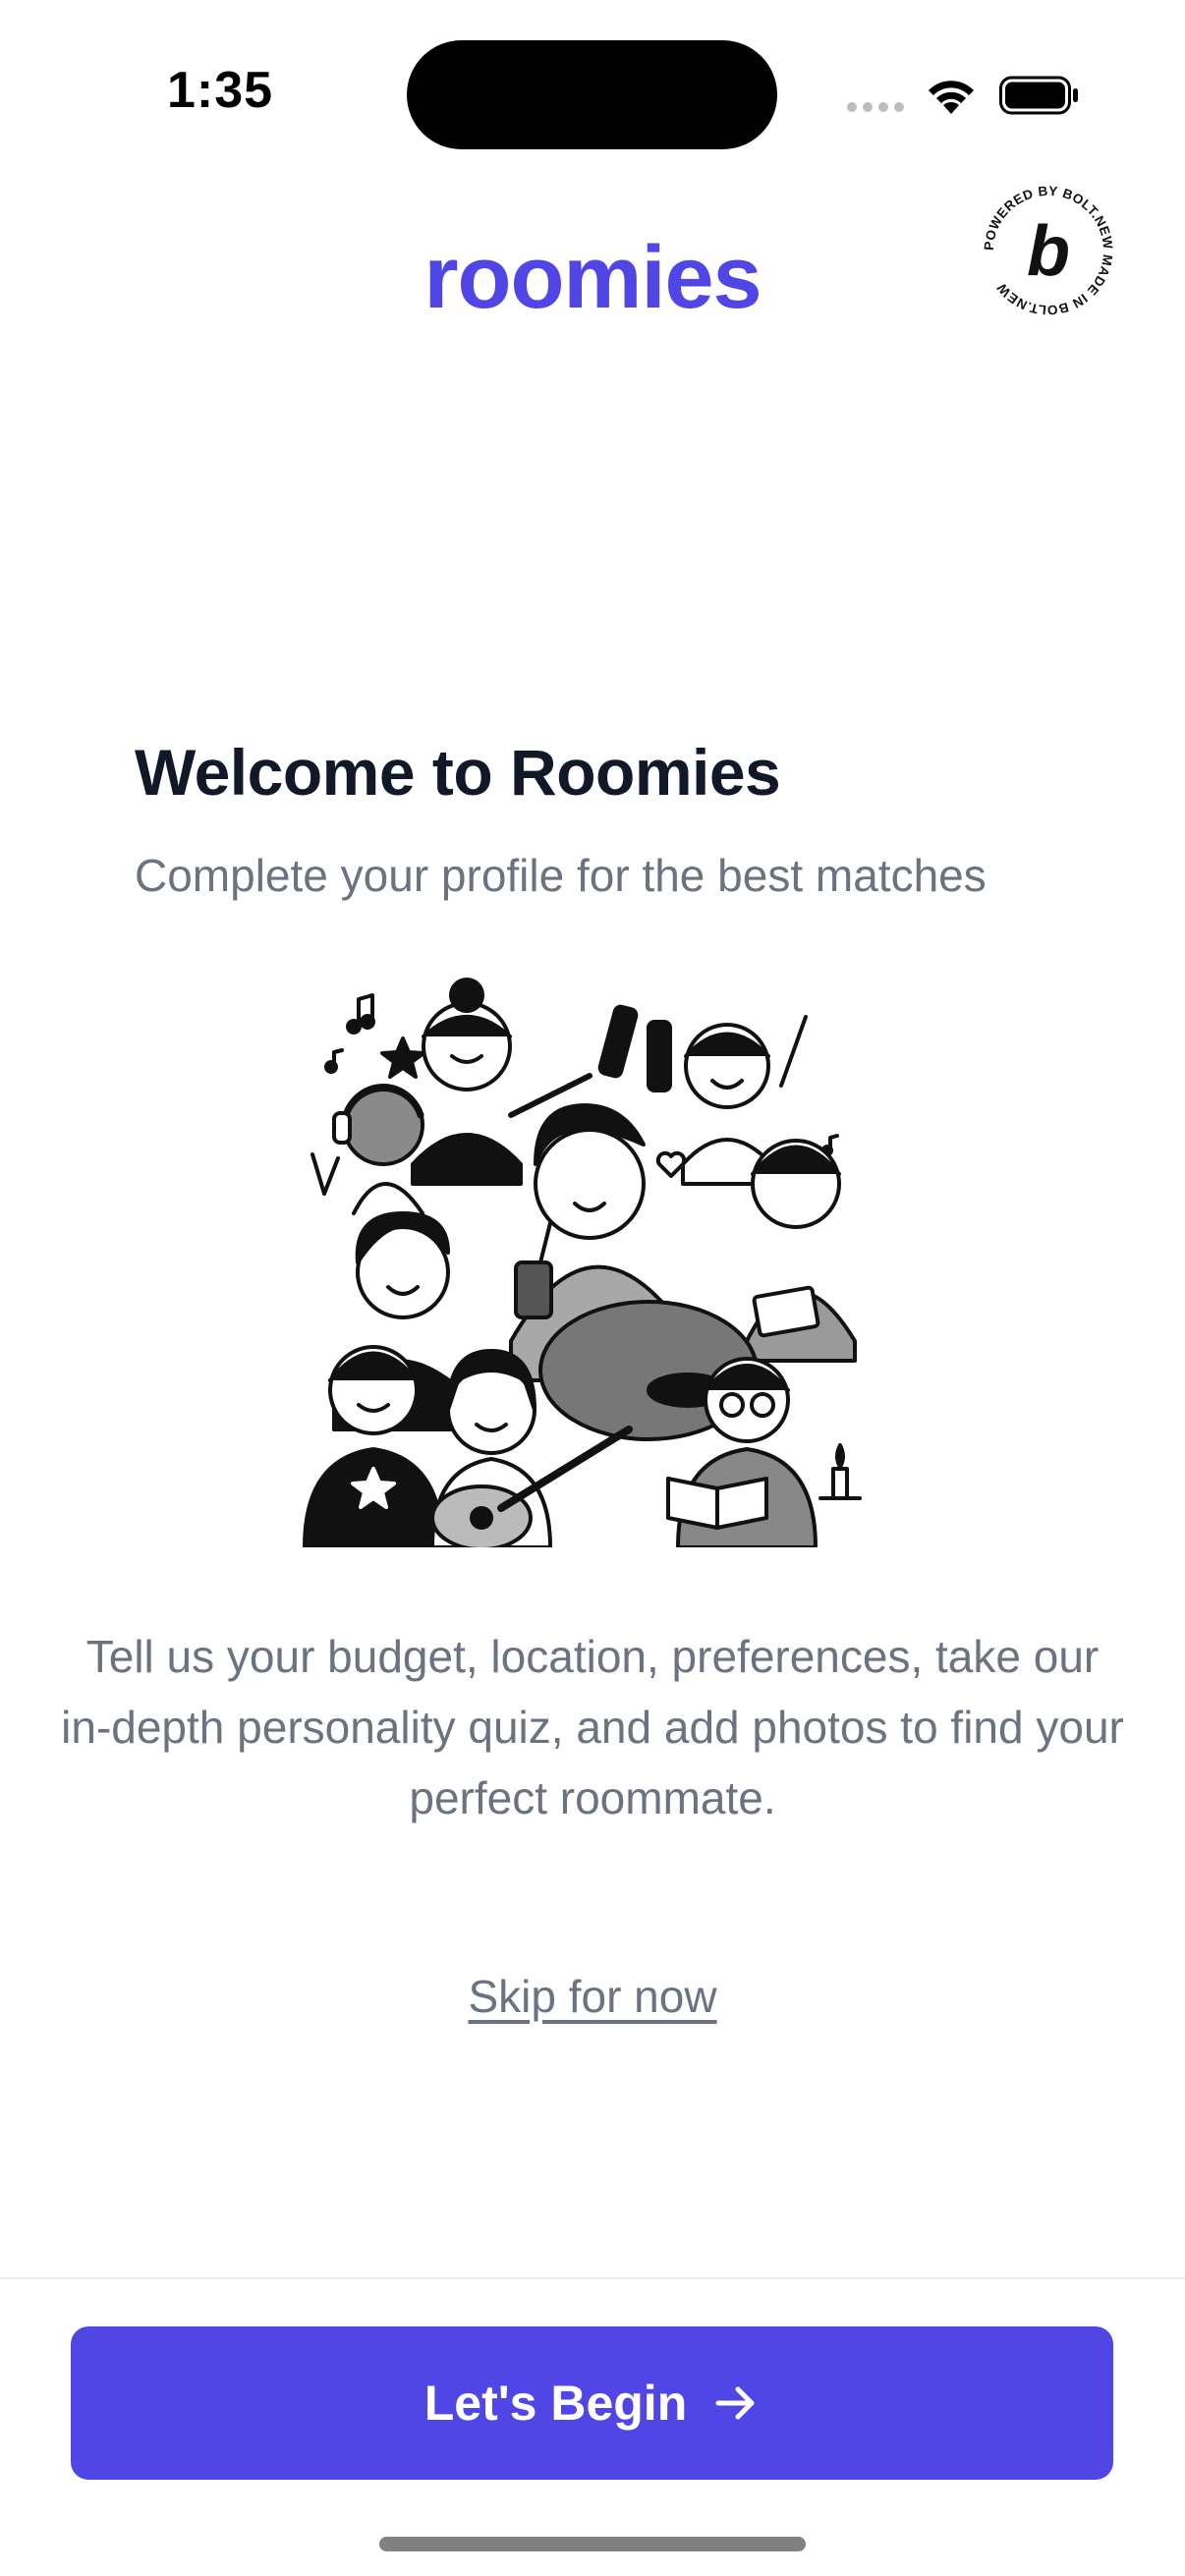 This screenshot has width=1185, height=2576. What do you see at coordinates (221, 90) in the screenshot?
I see `status-time: 1:35` at bounding box center [221, 90].